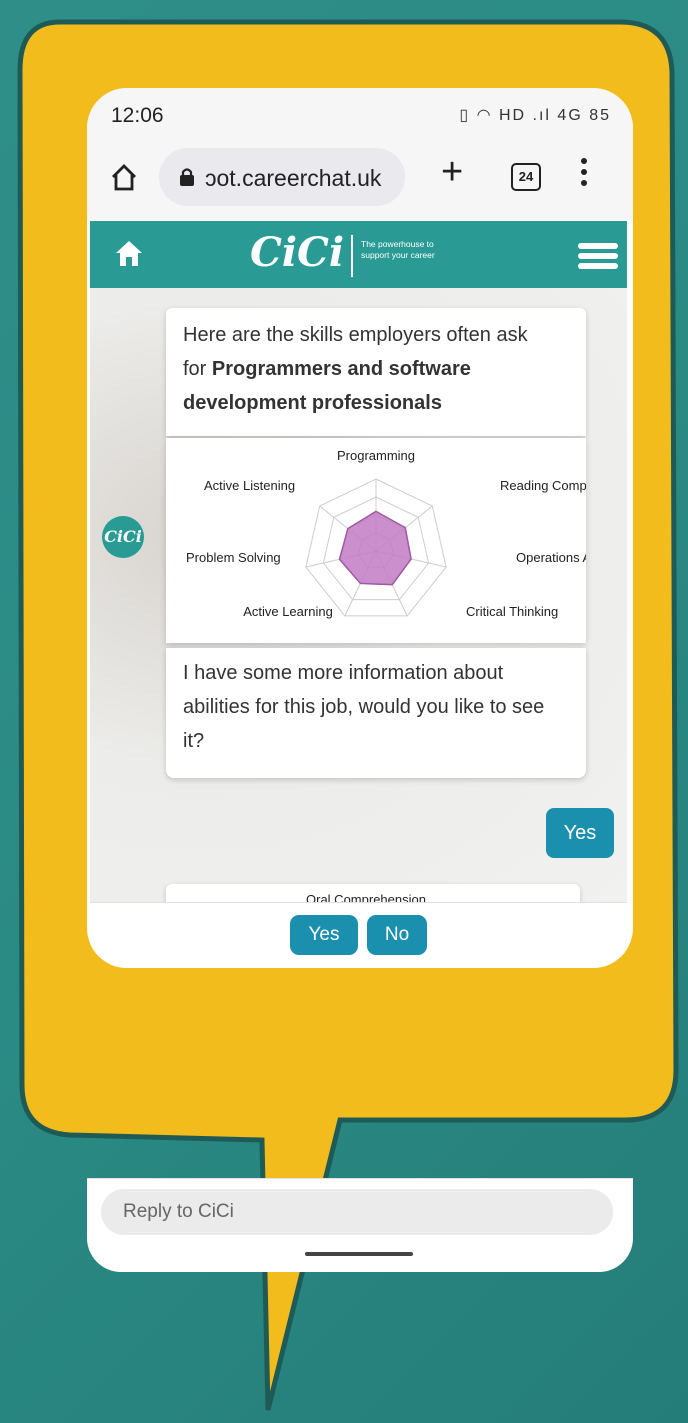 The height and width of the screenshot is (1423, 688). I want to click on logo-divider, so click(352, 256).